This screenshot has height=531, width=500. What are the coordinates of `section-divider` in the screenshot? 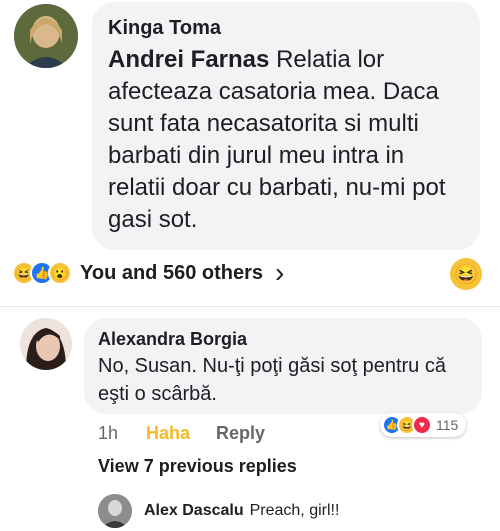 It's located at (250, 306).